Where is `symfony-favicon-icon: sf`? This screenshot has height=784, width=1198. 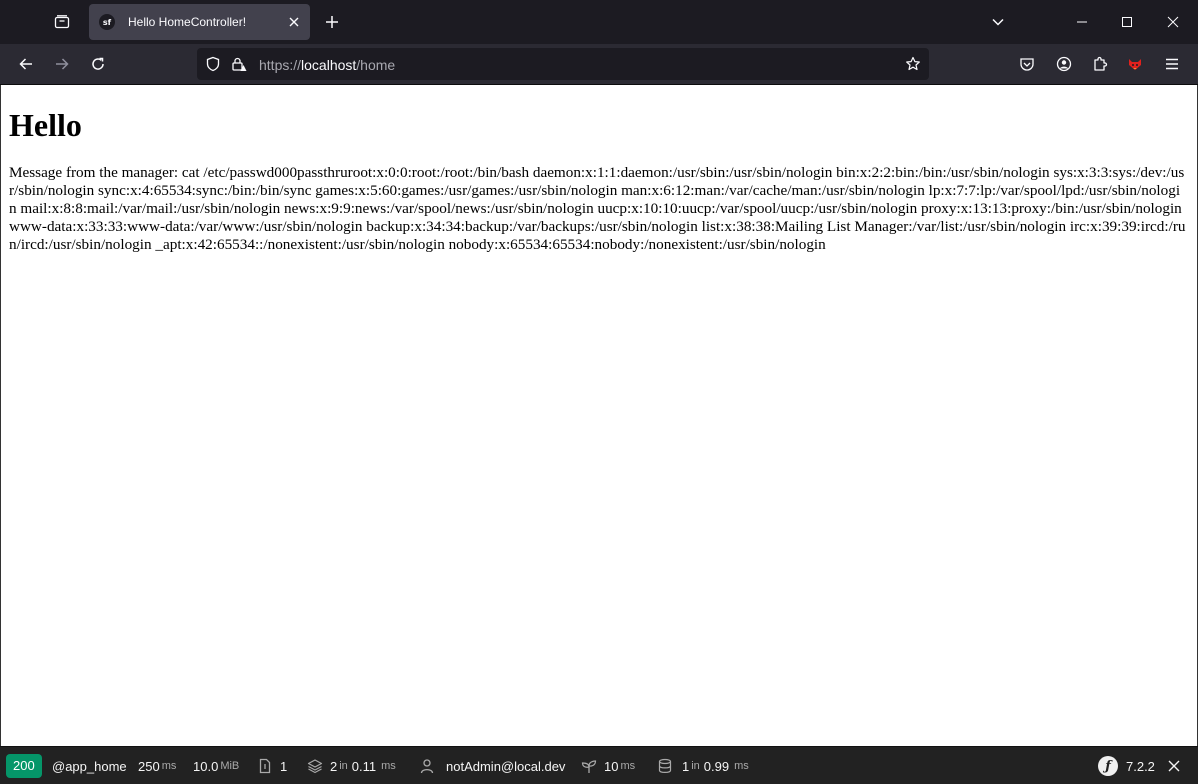 symfony-favicon-icon: sf is located at coordinates (107, 22).